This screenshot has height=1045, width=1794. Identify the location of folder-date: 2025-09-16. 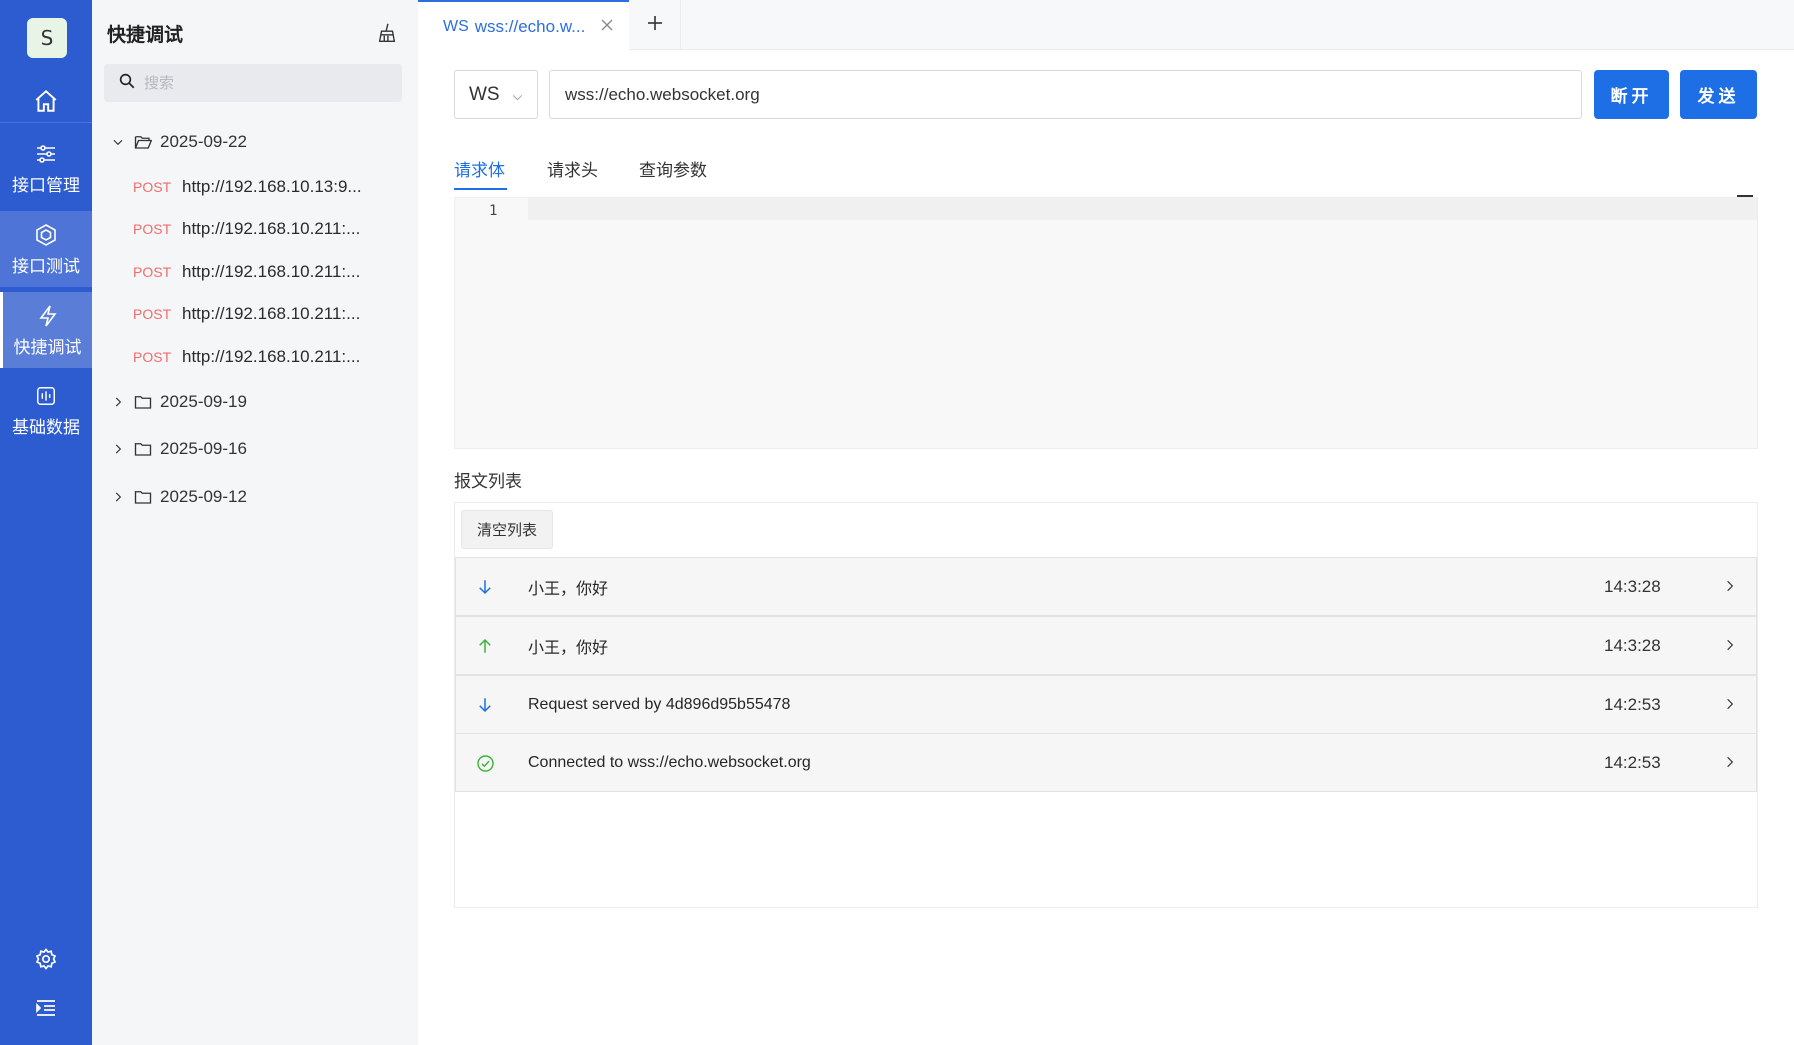
(203, 448).